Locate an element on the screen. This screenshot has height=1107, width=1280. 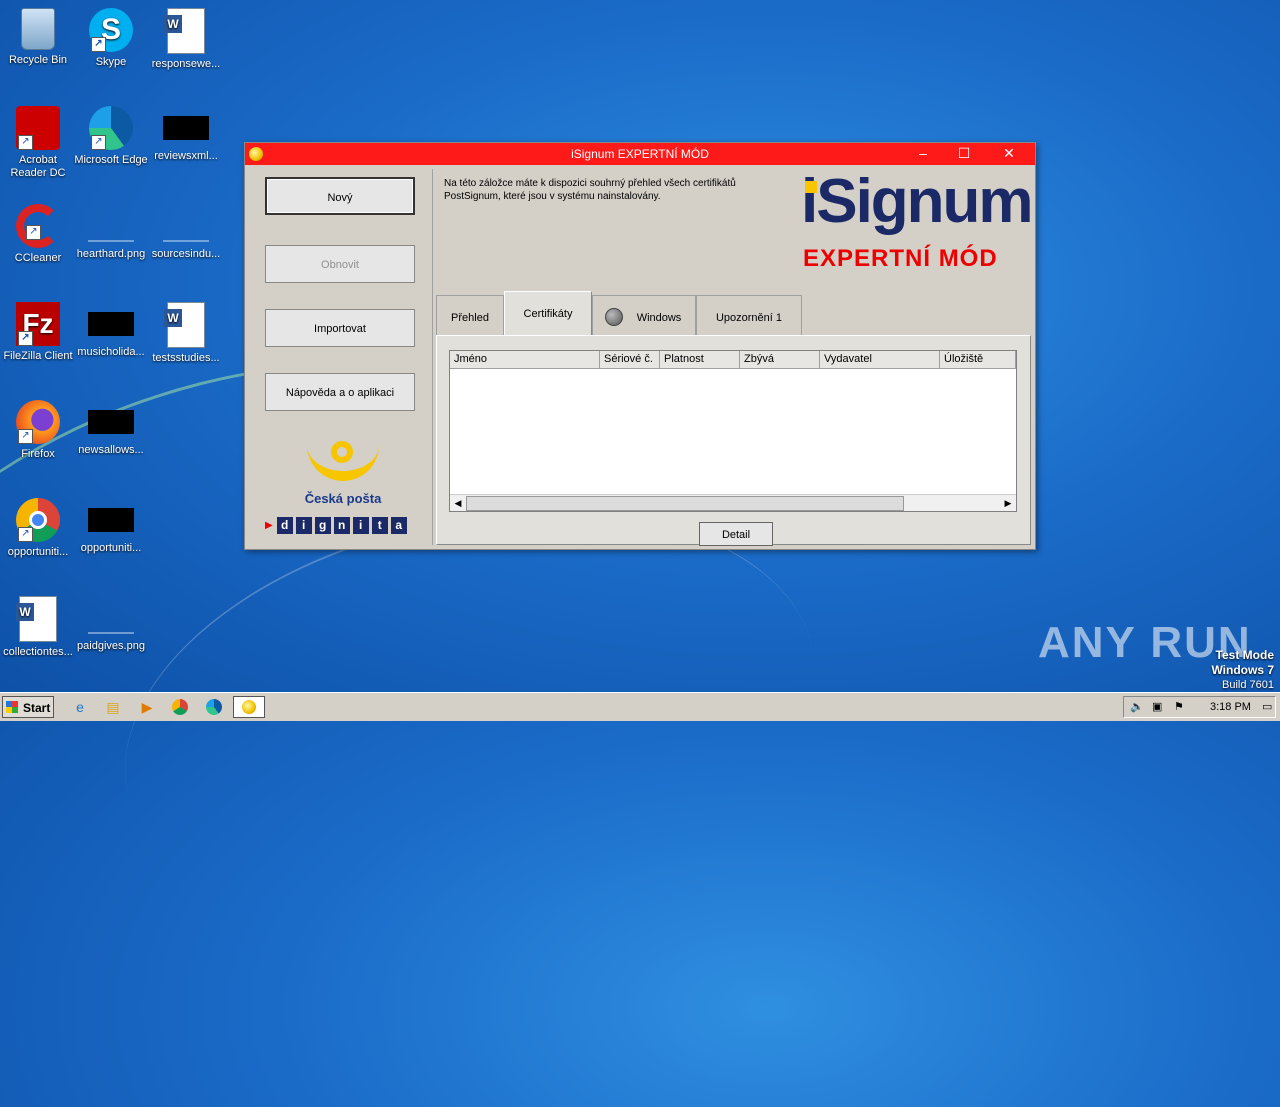
dignita-letter: d is located at coordinates (284, 525).